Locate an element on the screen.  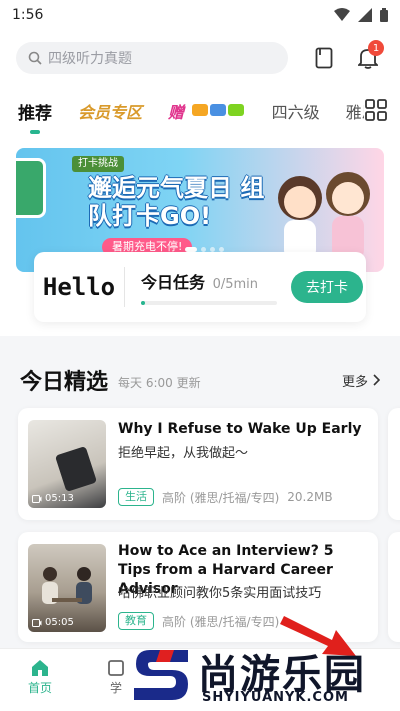
tab-recommended: 推荐 is located at coordinates (35, 116).